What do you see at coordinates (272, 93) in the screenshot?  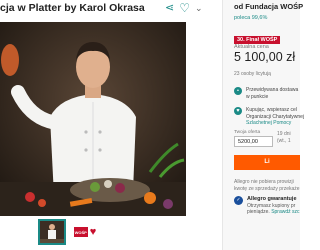 I see `delivery-text: Przewidywana dostawa w punkcie` at bounding box center [272, 93].